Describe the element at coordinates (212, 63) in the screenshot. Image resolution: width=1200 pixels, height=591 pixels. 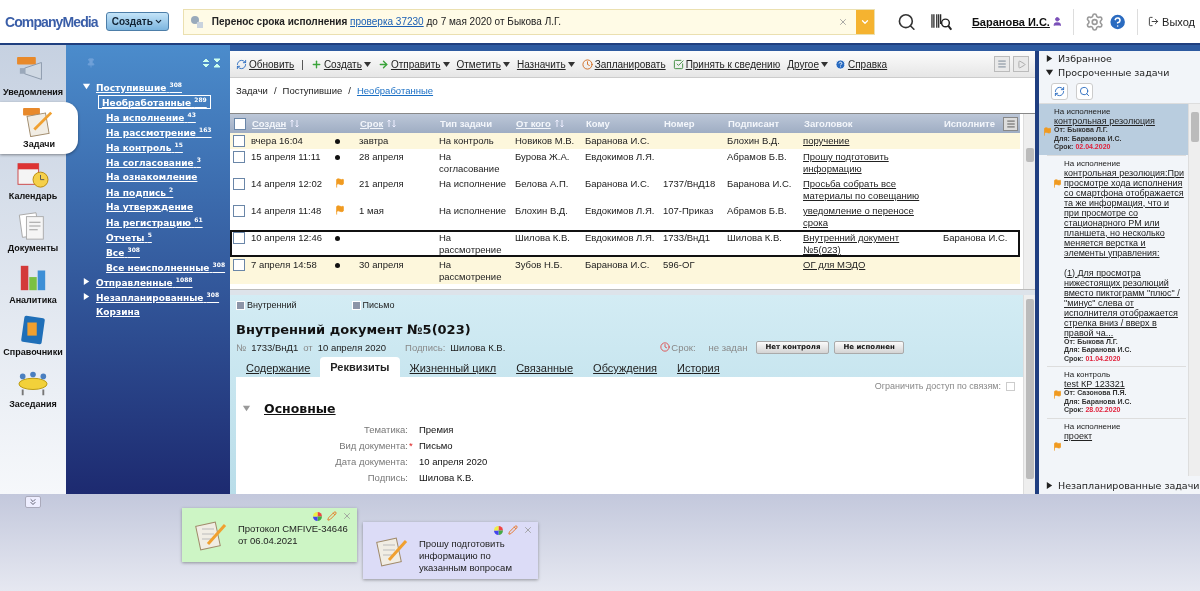
I see `expand-collapse-icon` at that location.